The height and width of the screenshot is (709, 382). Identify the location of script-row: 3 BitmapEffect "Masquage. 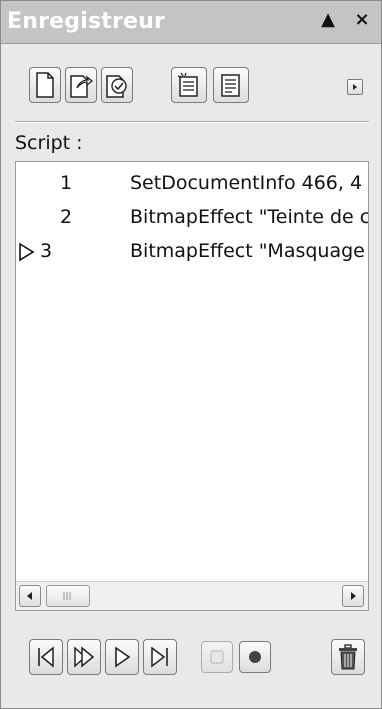
(192, 254).